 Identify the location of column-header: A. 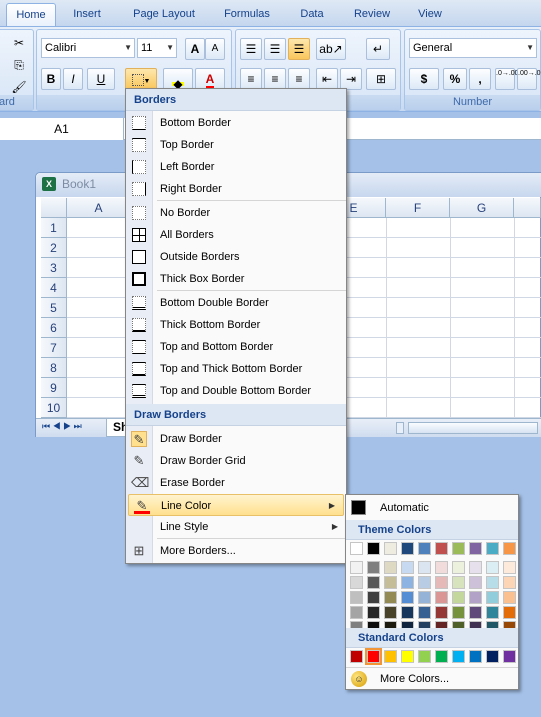
(99, 208).